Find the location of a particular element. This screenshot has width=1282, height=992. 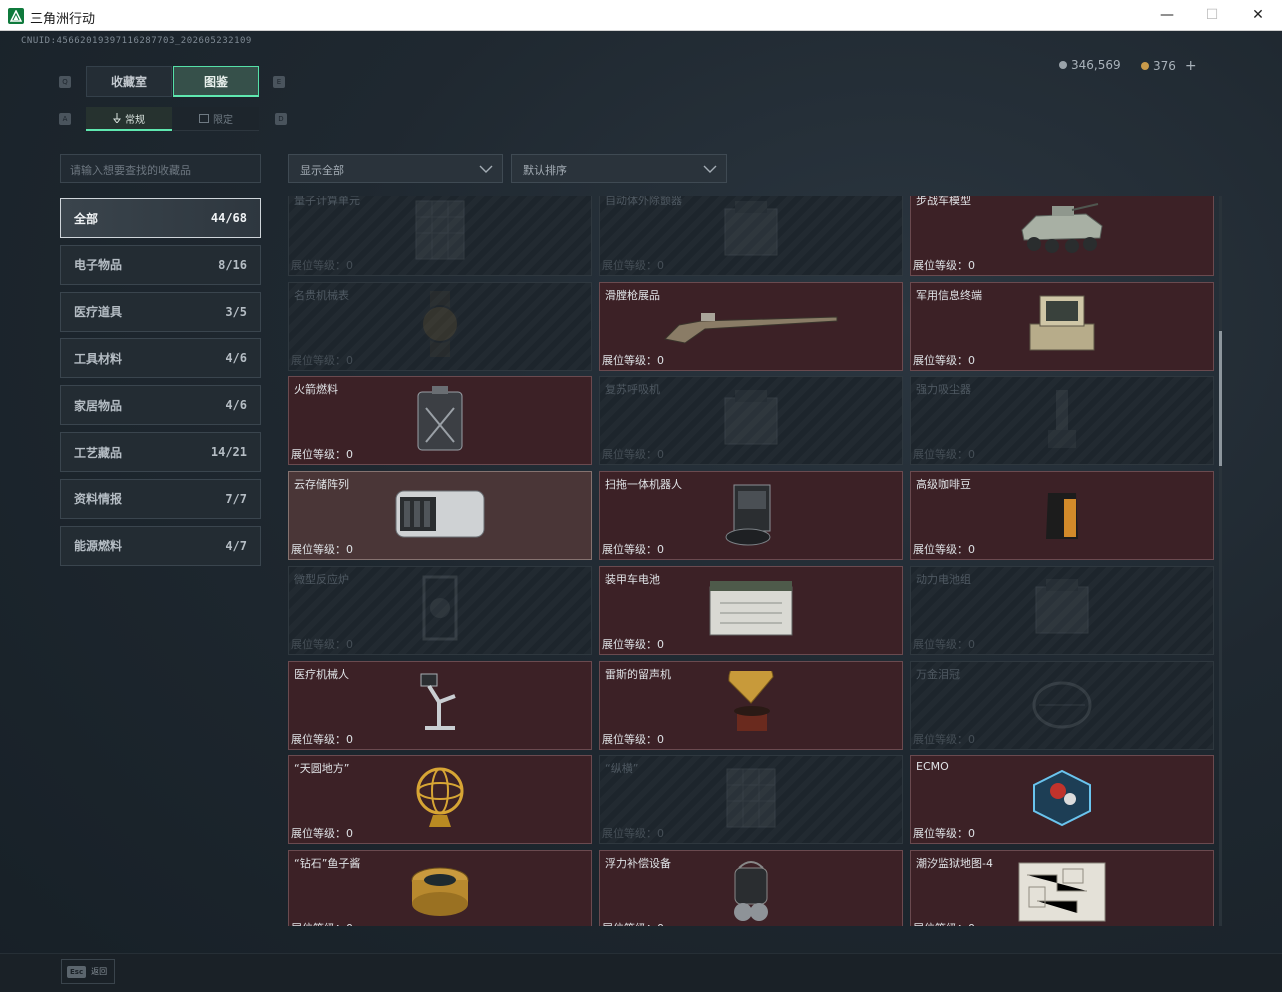

category-item: 家居物品 4/6 is located at coordinates (160, 405).